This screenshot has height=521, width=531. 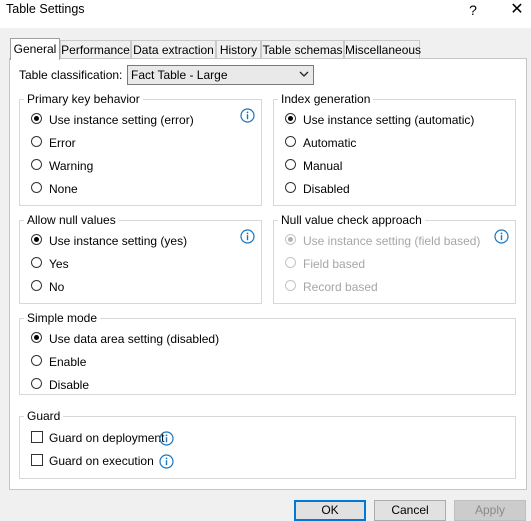 What do you see at coordinates (134, 339) in the screenshot?
I see `radio-label: Use data area setting (disabled)` at bounding box center [134, 339].